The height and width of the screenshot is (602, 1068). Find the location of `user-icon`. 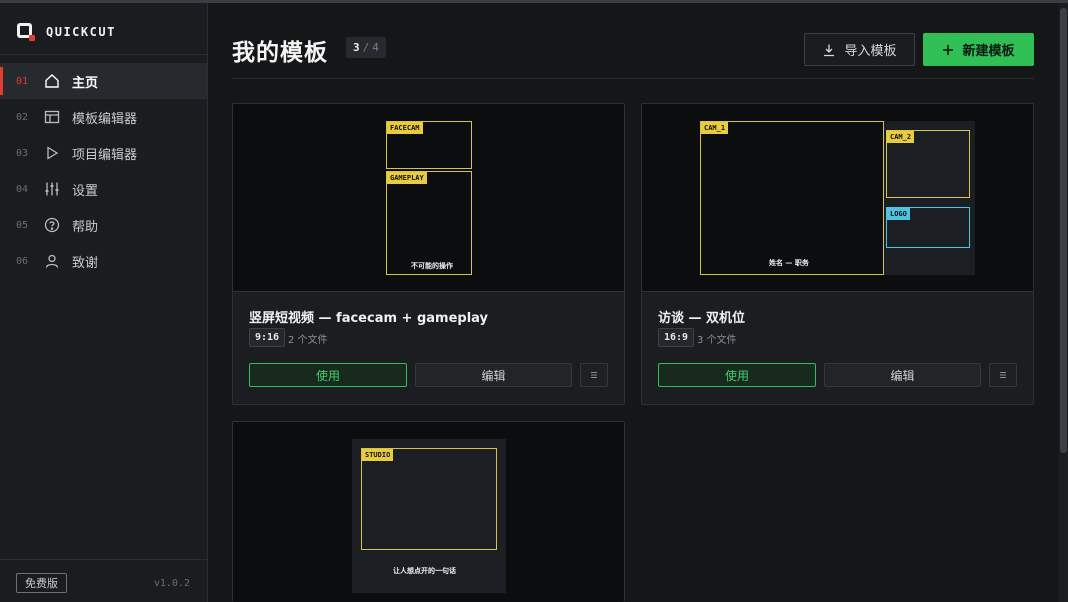

user-icon is located at coordinates (52, 261).